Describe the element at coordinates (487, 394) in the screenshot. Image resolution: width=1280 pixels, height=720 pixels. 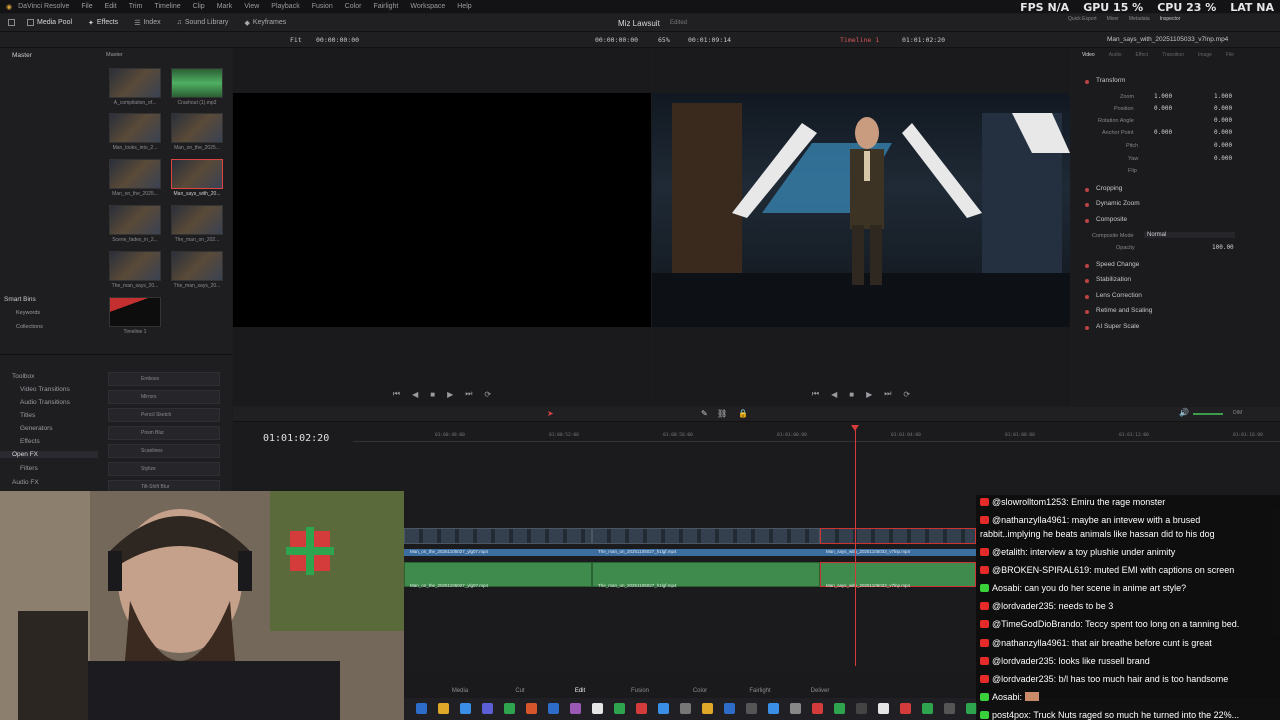
I see `src-loop-icon: ⟳` at that location.